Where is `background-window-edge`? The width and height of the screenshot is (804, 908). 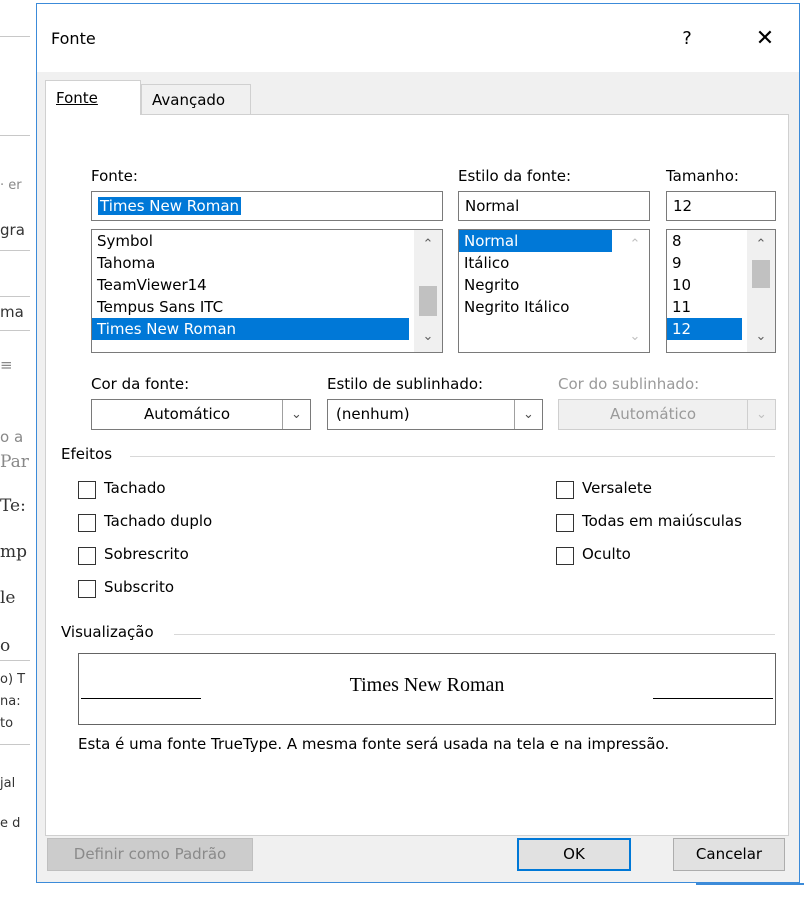
background-window-edge is located at coordinates (750, 884).